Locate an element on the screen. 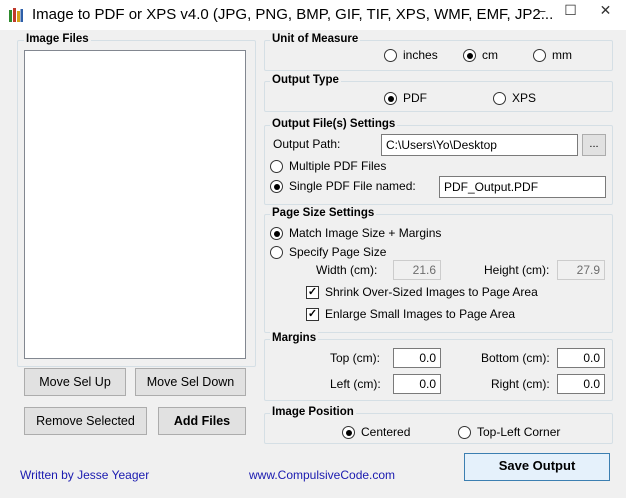  cm-radio is located at coordinates (469, 55).